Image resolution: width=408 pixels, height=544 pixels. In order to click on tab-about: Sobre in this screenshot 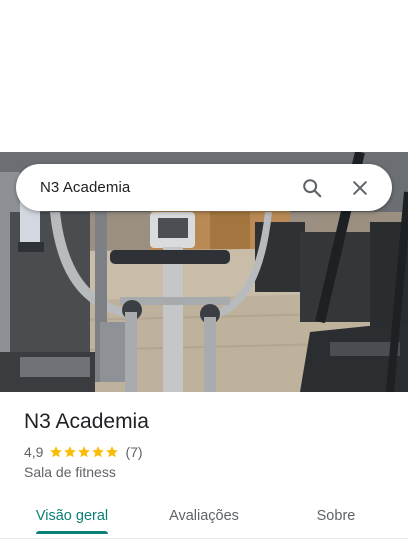, I will do `click(336, 516)`.